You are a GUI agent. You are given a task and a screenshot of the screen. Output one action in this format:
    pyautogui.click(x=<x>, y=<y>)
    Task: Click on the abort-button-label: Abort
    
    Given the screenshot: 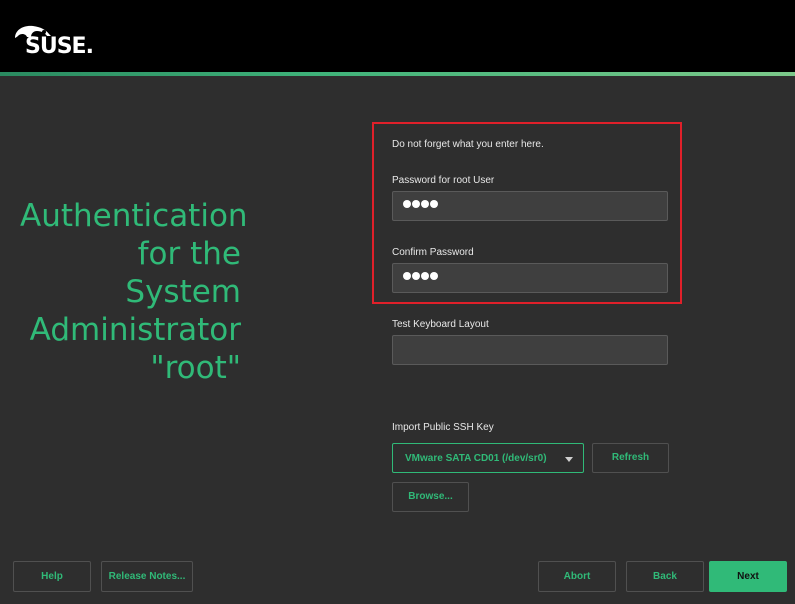 What is the action you would take?
    pyautogui.click(x=577, y=576)
    